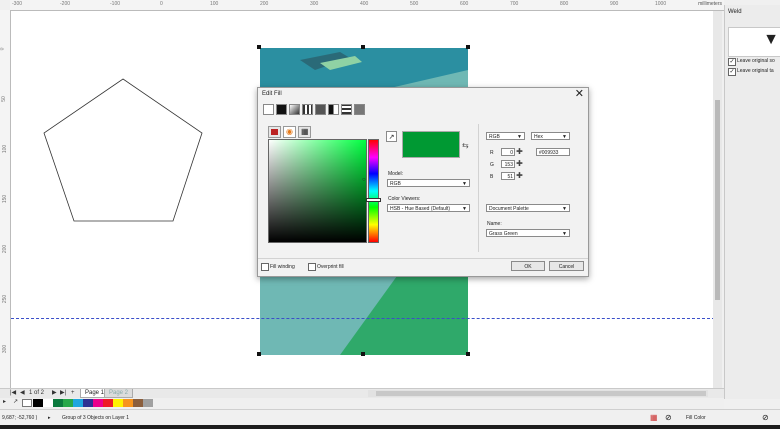  I want to click on overprint-fill-checkbox, so click(312, 267).